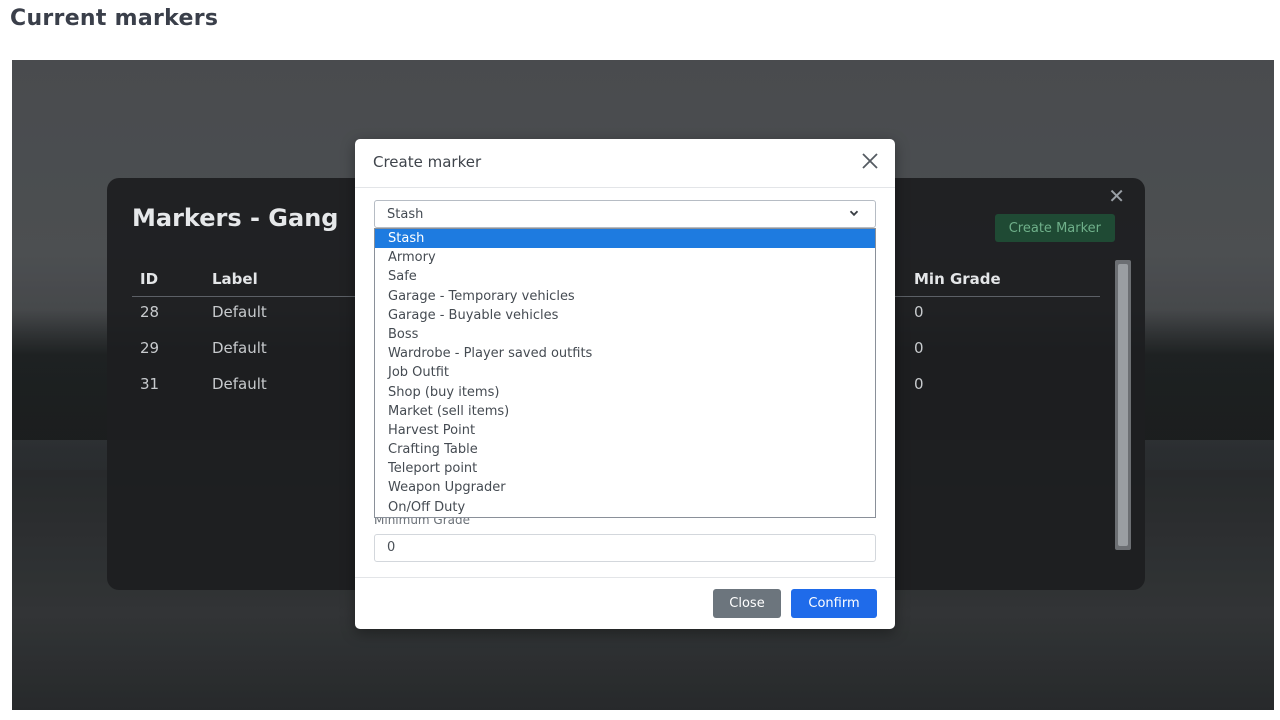  I want to click on panel-scrollbar, so click(1123, 405).